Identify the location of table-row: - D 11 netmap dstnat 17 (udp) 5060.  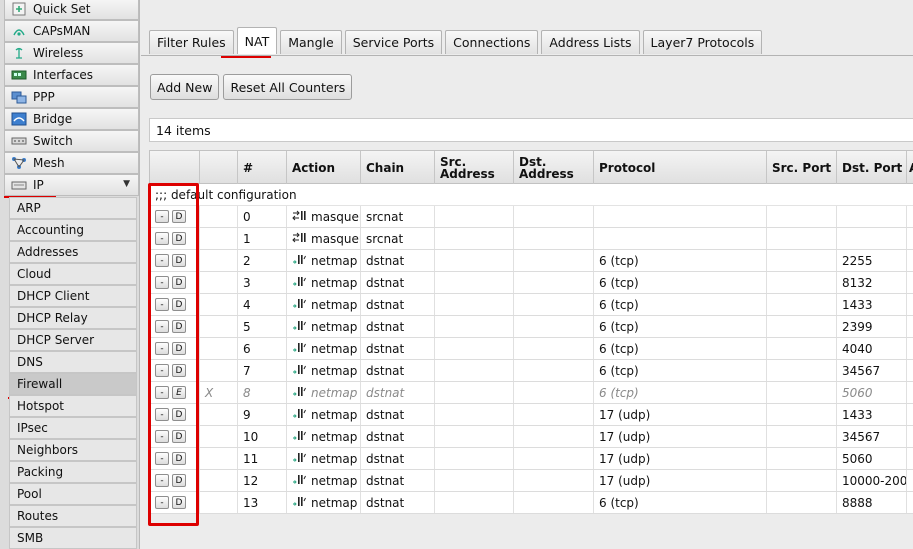
(531, 459).